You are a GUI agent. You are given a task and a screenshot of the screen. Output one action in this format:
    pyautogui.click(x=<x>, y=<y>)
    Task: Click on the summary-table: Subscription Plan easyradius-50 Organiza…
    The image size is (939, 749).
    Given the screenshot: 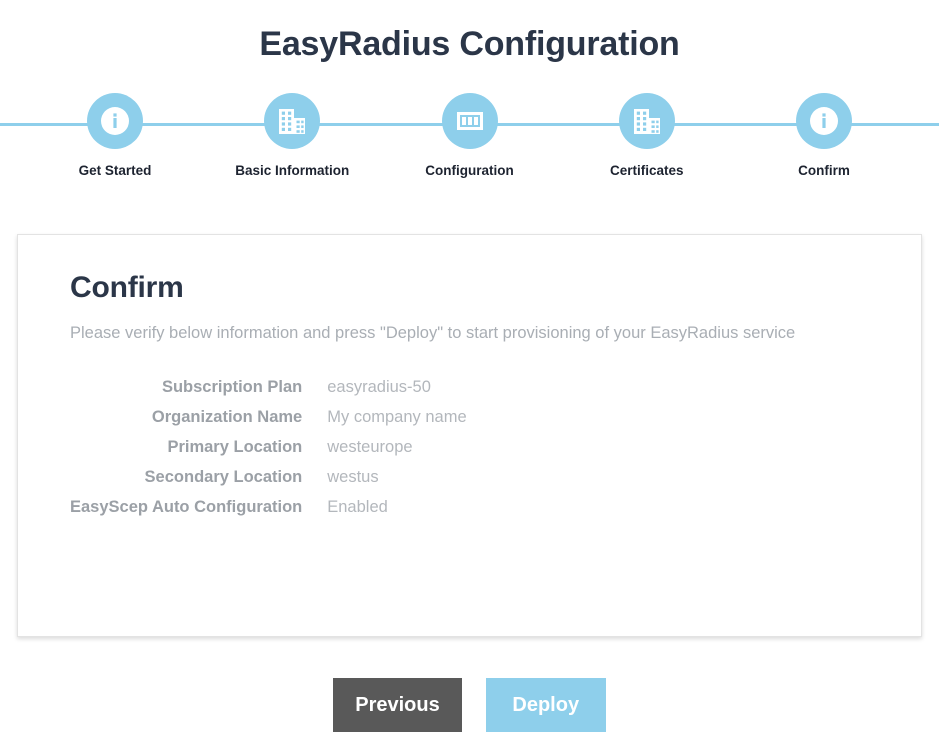 What is the action you would take?
    pyautogui.click(x=268, y=447)
    